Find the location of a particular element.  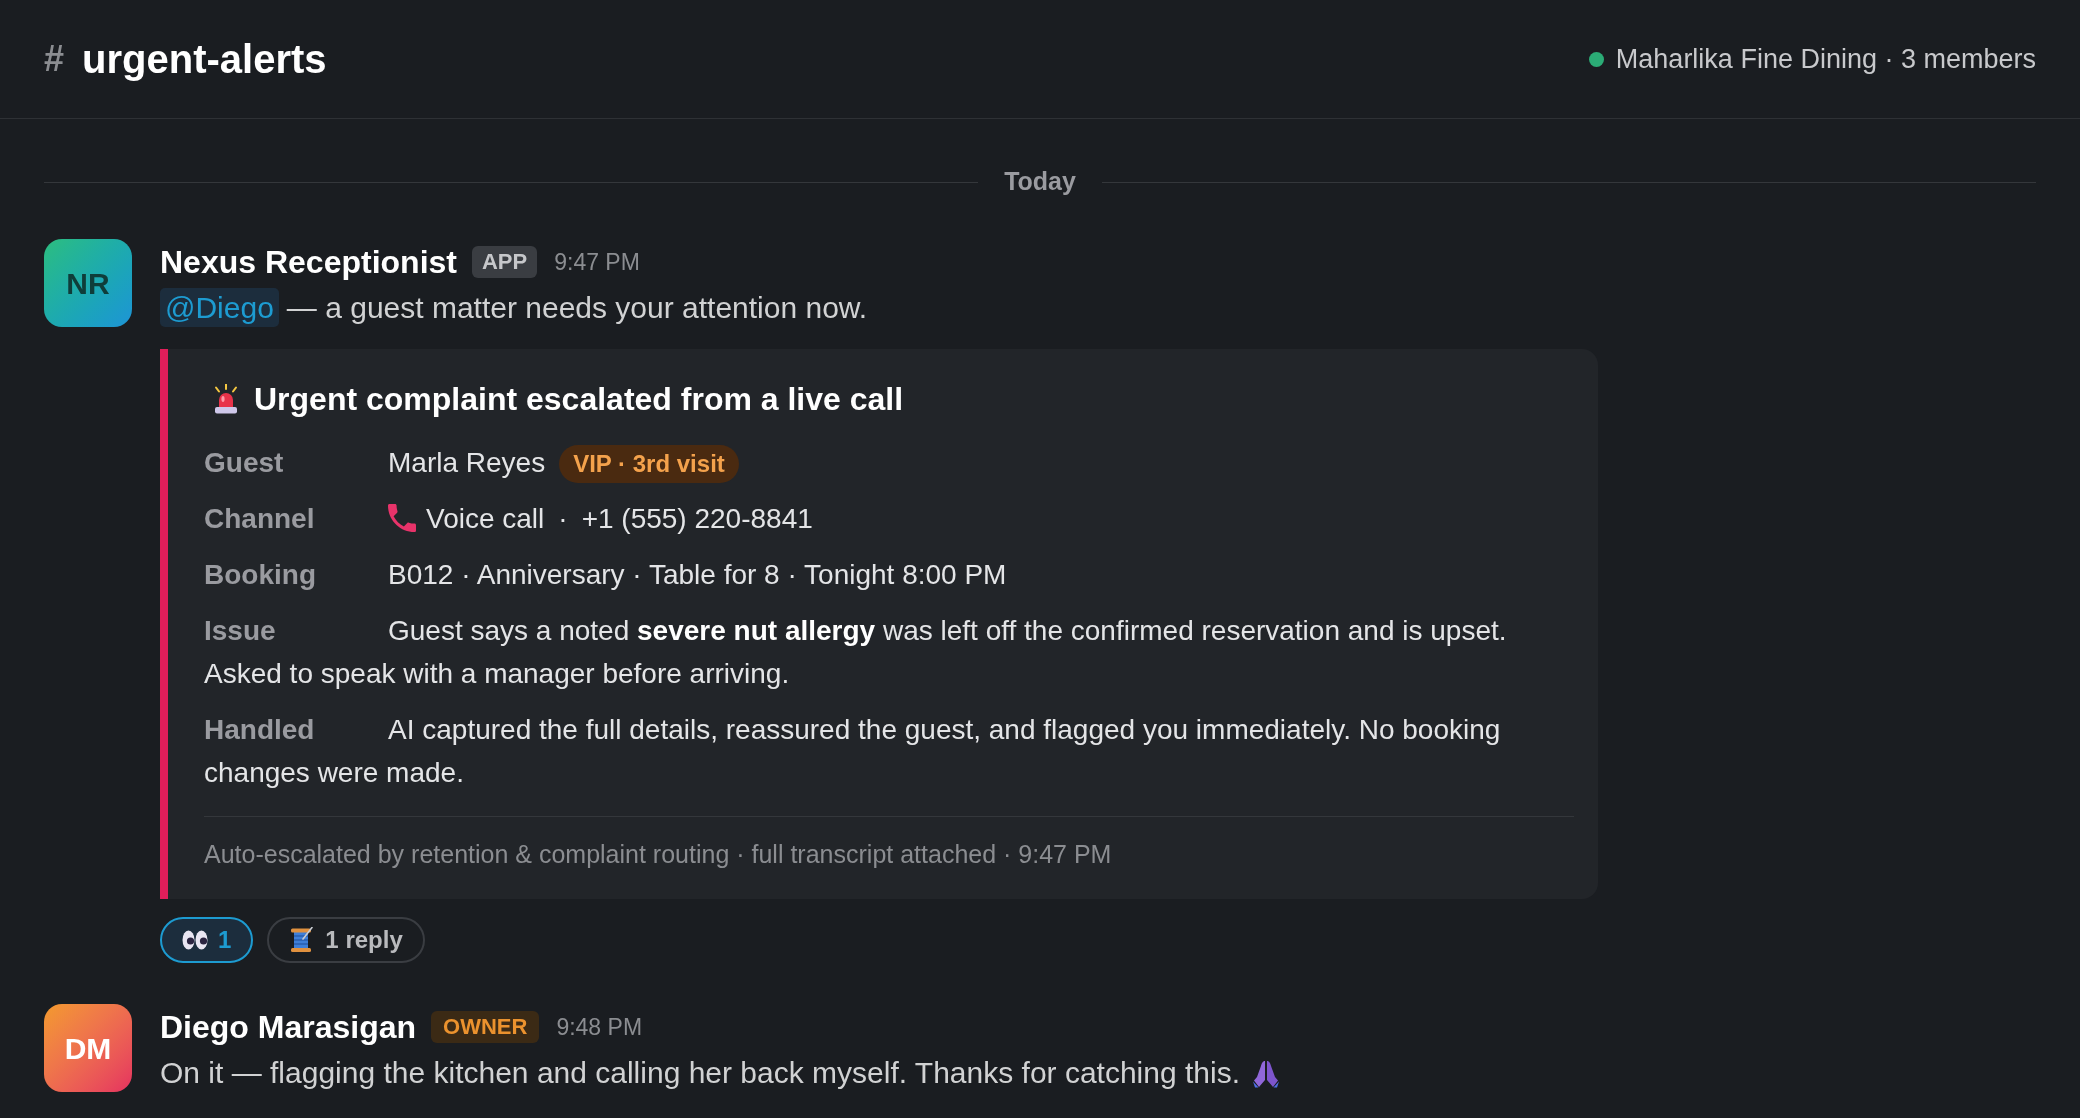

field-value: Voice call is located at coordinates (485, 518).